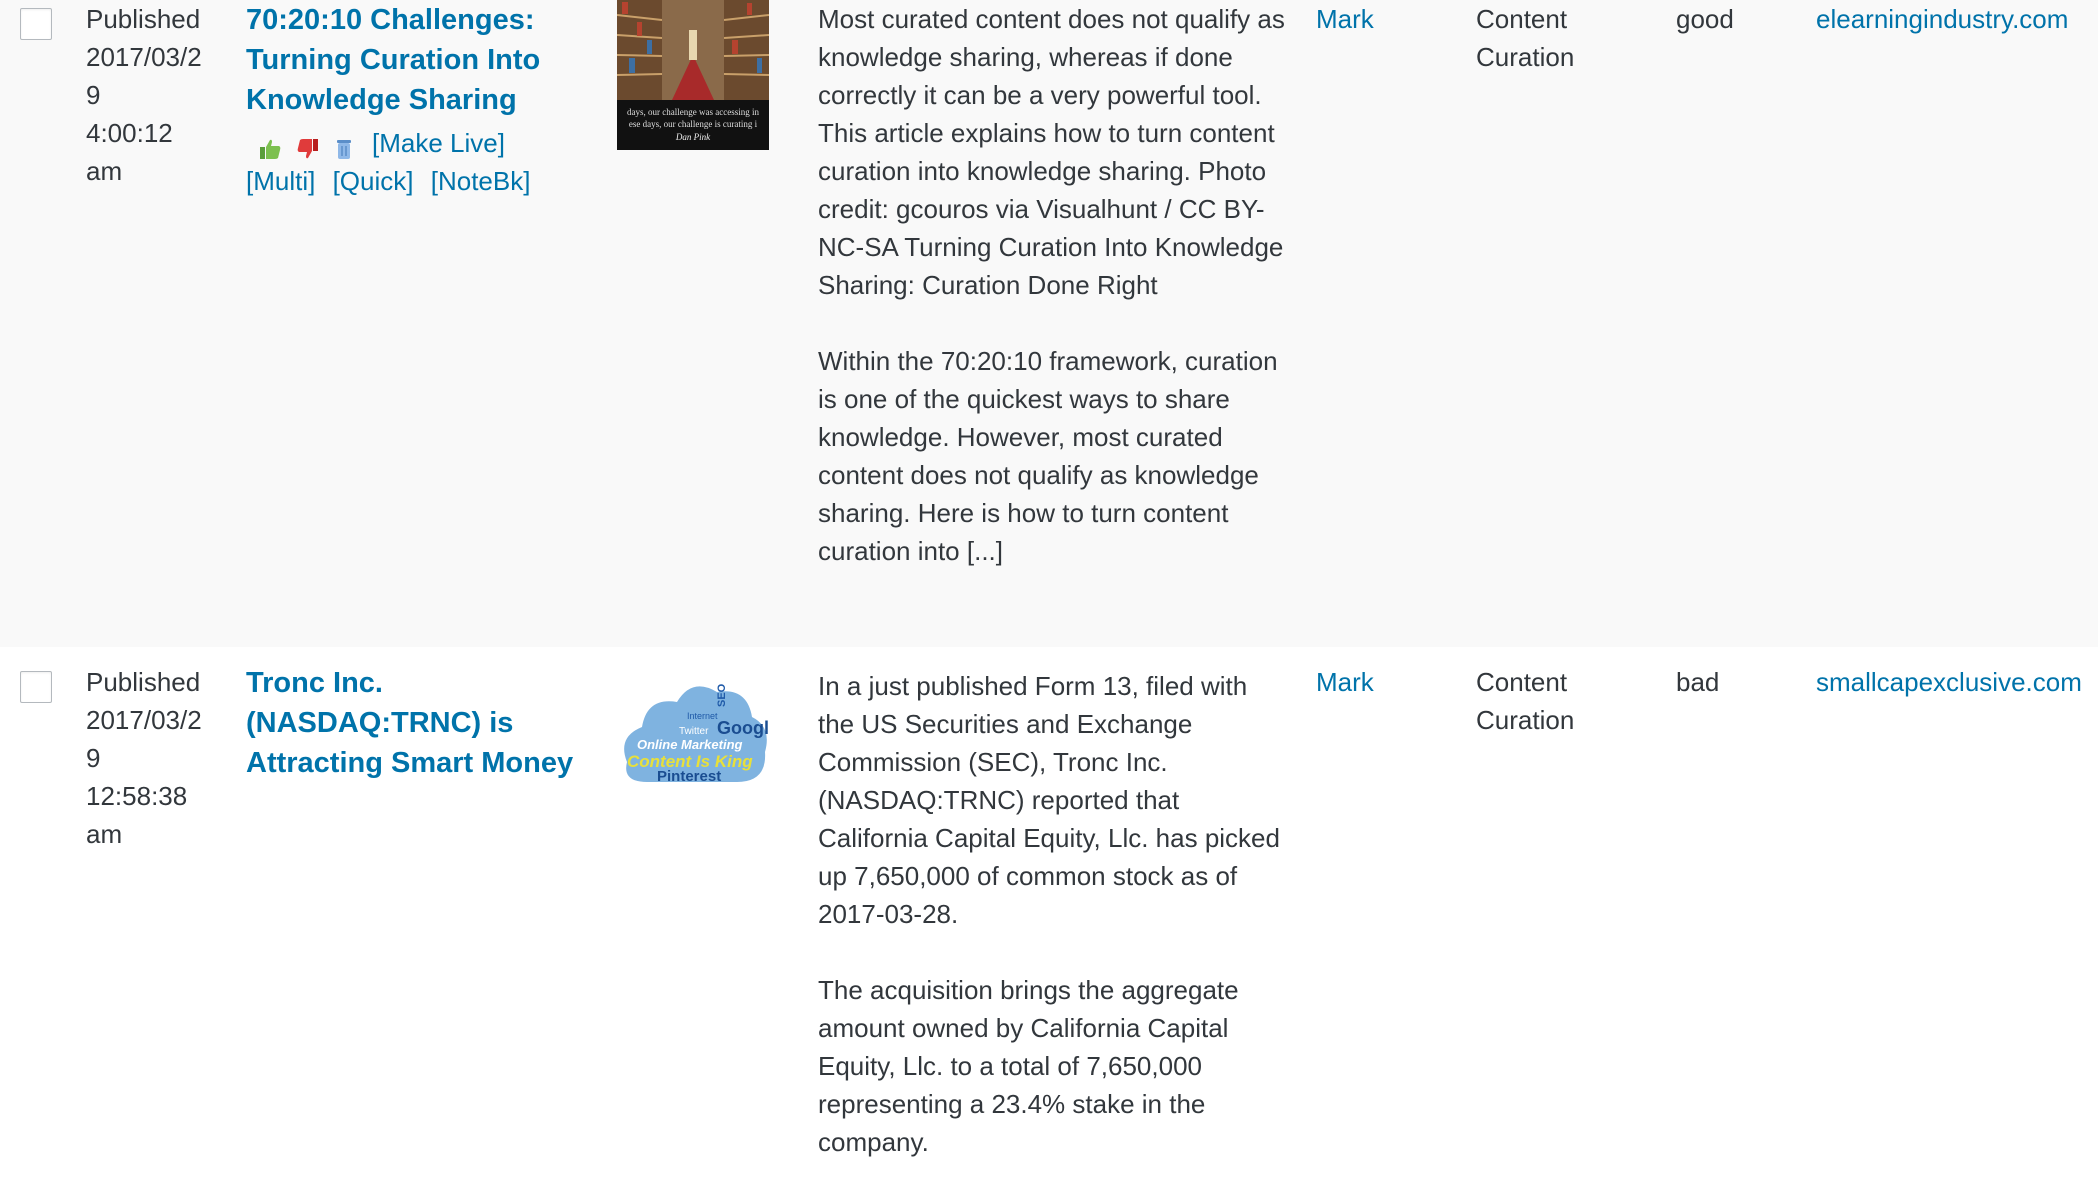 The width and height of the screenshot is (2098, 1199). What do you see at coordinates (693, 124) in the screenshot?
I see `thumbnail-caption-line-2: ese days, our challenge is curating i` at bounding box center [693, 124].